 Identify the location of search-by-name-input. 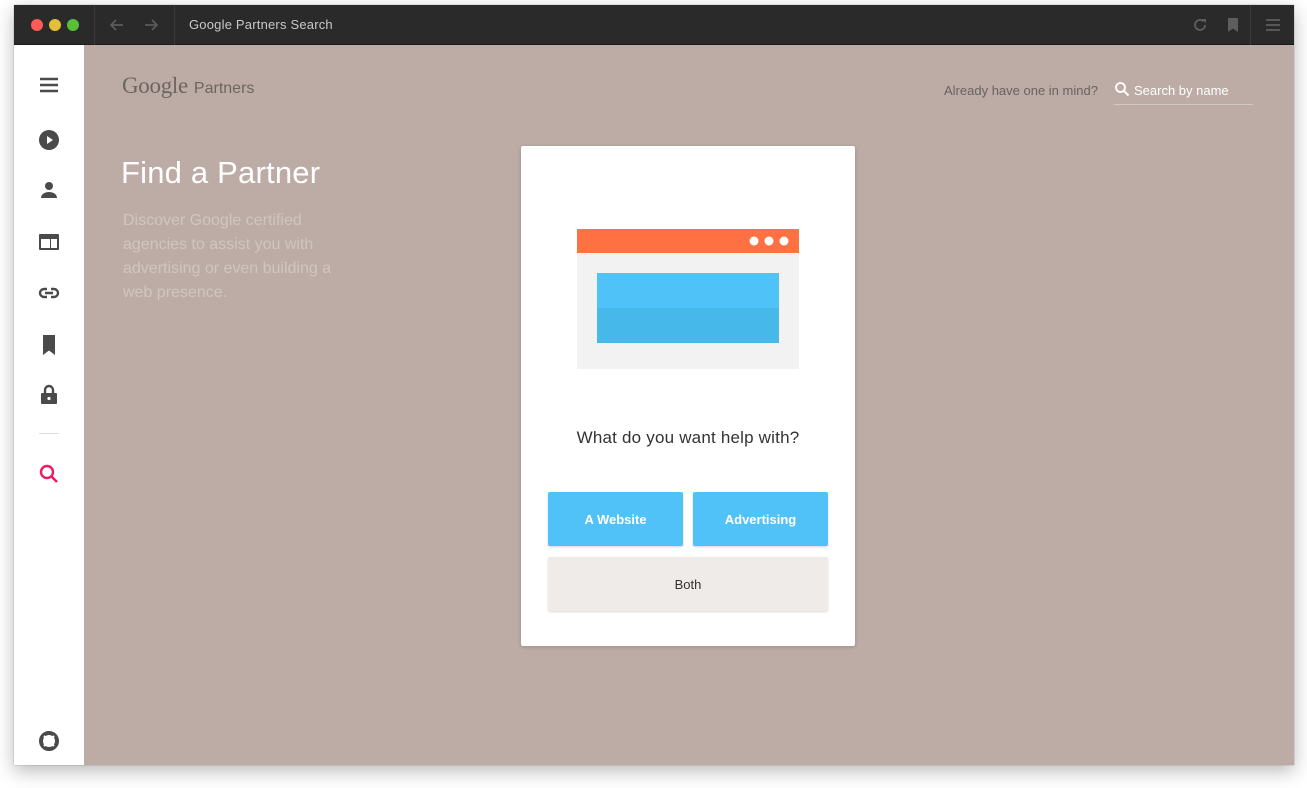
(1192, 90).